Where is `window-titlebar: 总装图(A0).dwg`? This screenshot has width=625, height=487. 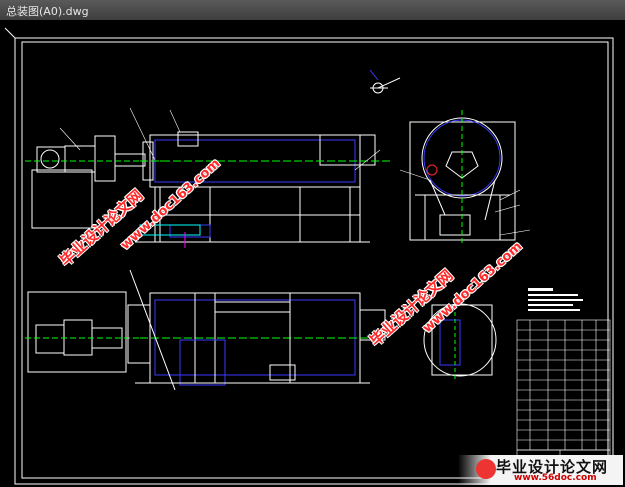 window-titlebar: 总装图(A0).dwg is located at coordinates (312, 10).